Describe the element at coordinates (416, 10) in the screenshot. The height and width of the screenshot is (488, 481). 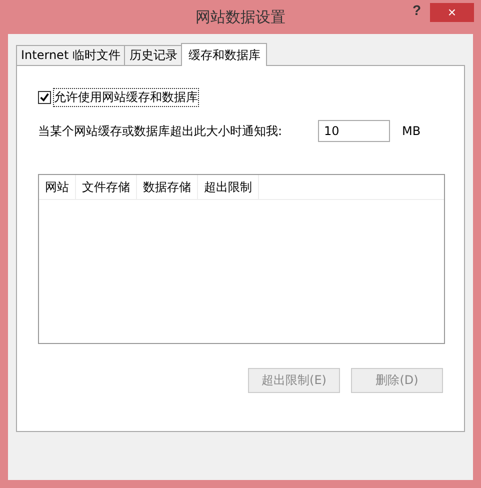
I see `help-button: ?` at that location.